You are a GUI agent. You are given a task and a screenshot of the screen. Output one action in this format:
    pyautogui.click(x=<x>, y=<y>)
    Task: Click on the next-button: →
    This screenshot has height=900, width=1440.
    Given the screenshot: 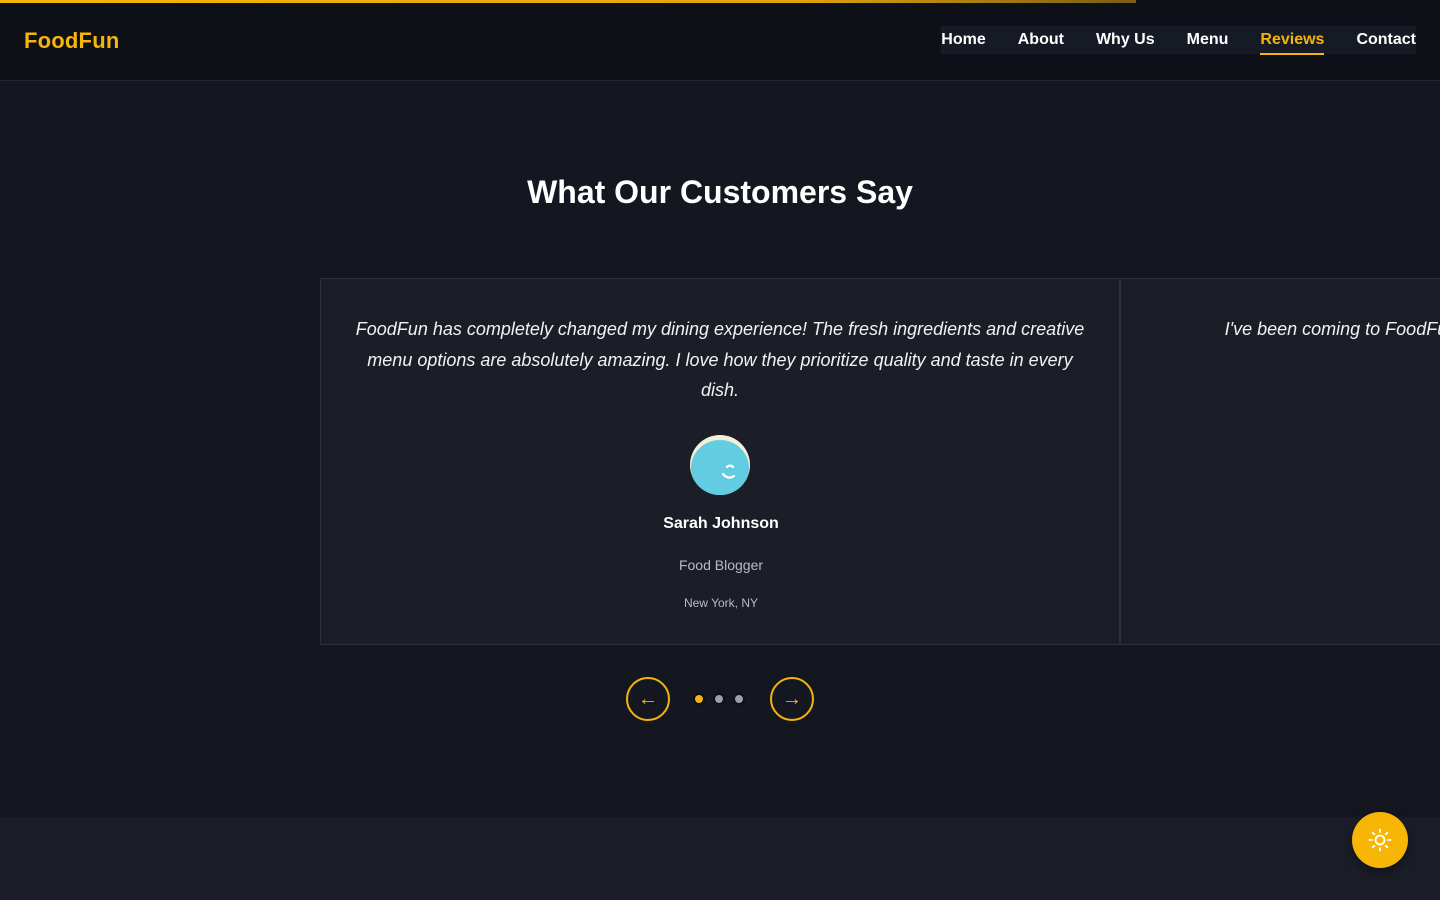 What is the action you would take?
    pyautogui.click(x=792, y=699)
    